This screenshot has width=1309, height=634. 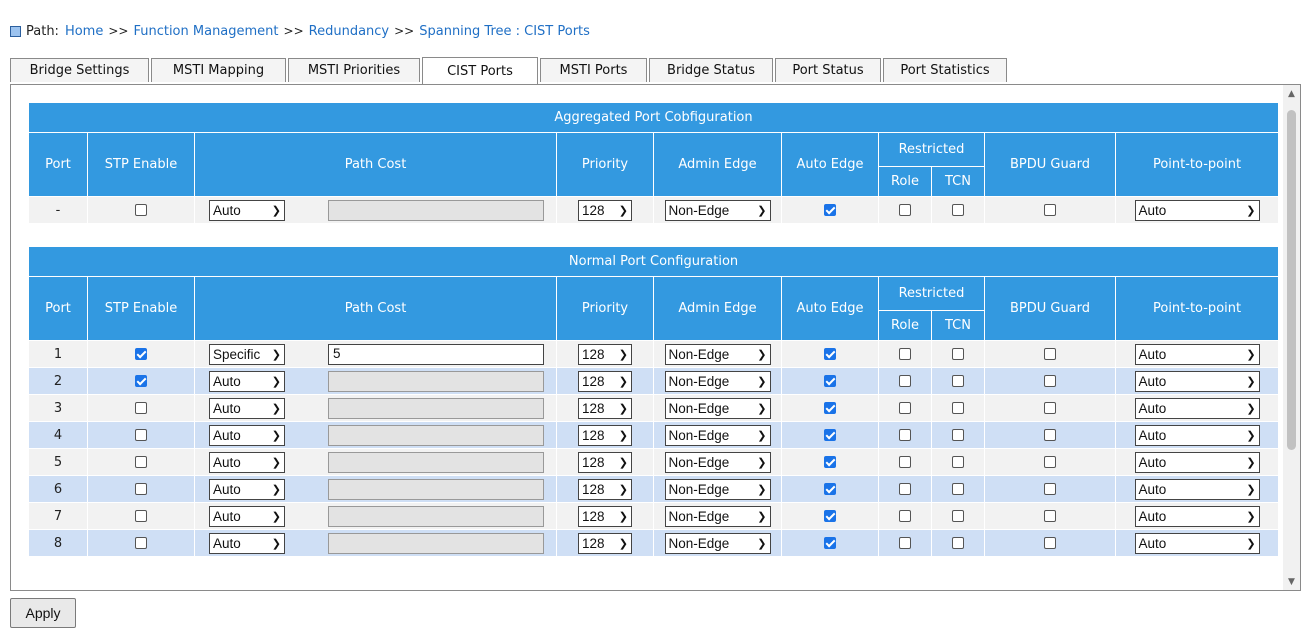 What do you see at coordinates (1291, 280) in the screenshot?
I see `scrollbar-thumb` at bounding box center [1291, 280].